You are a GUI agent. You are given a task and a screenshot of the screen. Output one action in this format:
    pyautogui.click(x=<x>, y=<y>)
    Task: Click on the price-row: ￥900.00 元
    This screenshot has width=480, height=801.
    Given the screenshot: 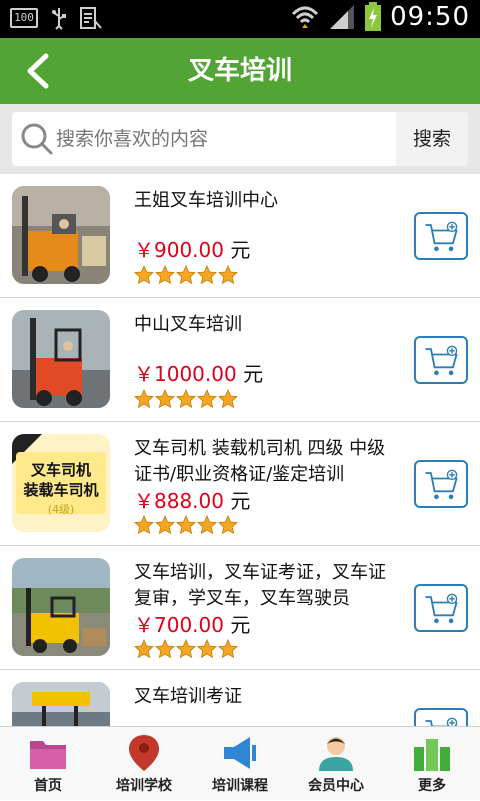 What is the action you would take?
    pyautogui.click(x=192, y=248)
    